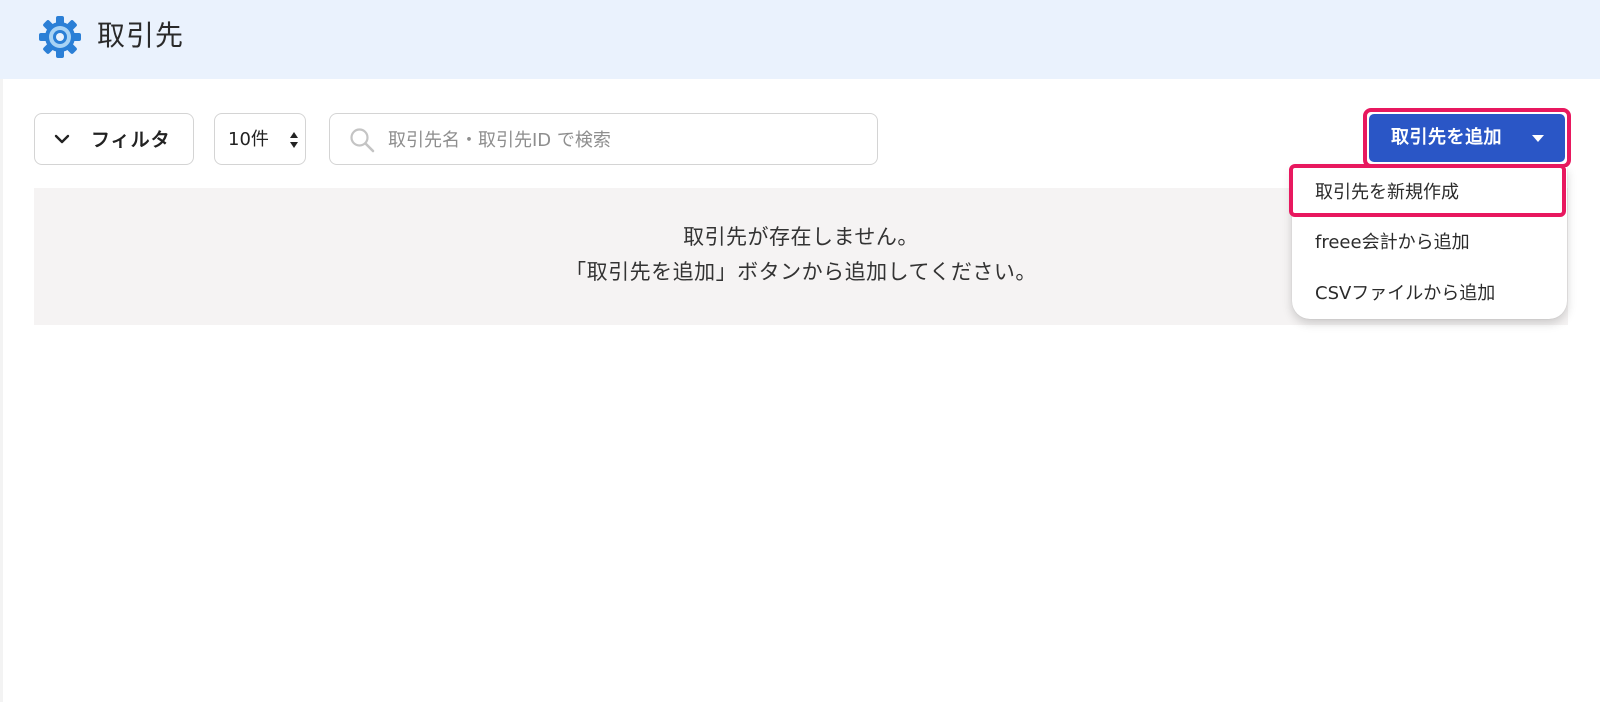 Image resolution: width=1600 pixels, height=702 pixels. I want to click on add-partner-menu: 取引先を新規作成 freee会計から追加 CSVファイルから追加, so click(1429, 243).